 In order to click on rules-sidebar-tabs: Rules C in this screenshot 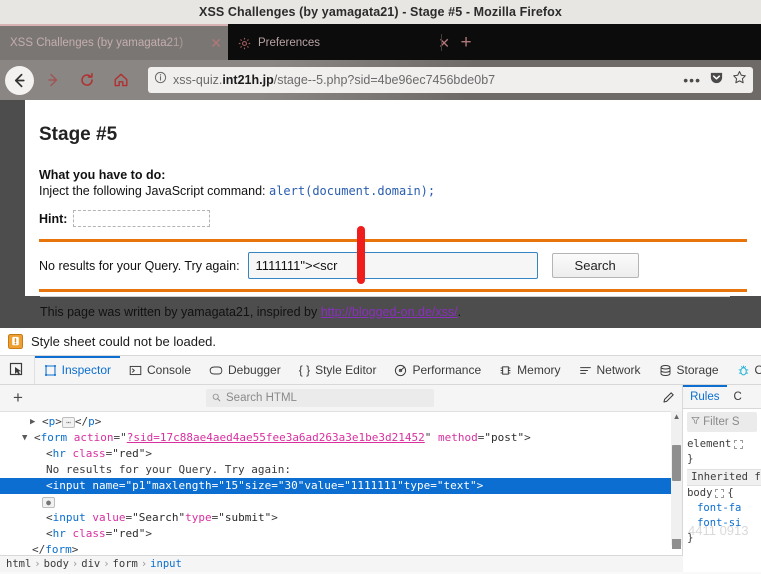, I will do `click(722, 397)`.